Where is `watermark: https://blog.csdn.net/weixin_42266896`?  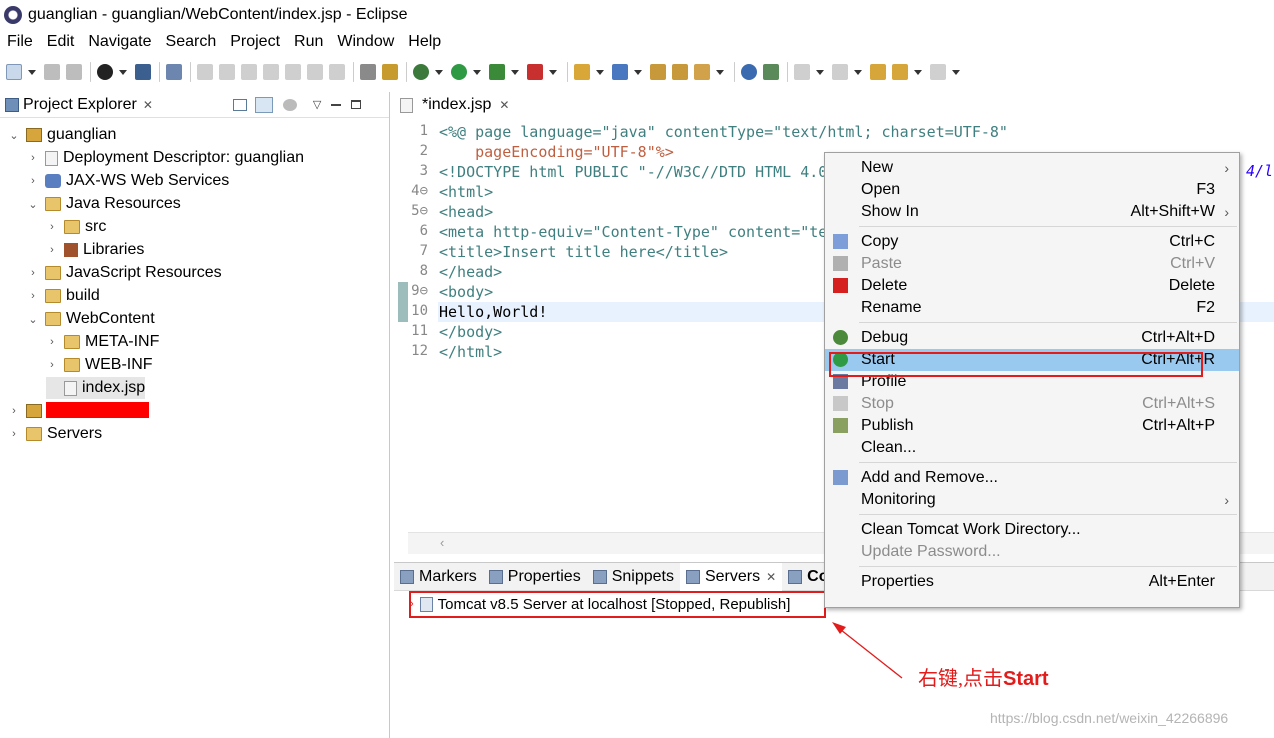
watermark: https://blog.csdn.net/weixin_42266896 is located at coordinates (1109, 718).